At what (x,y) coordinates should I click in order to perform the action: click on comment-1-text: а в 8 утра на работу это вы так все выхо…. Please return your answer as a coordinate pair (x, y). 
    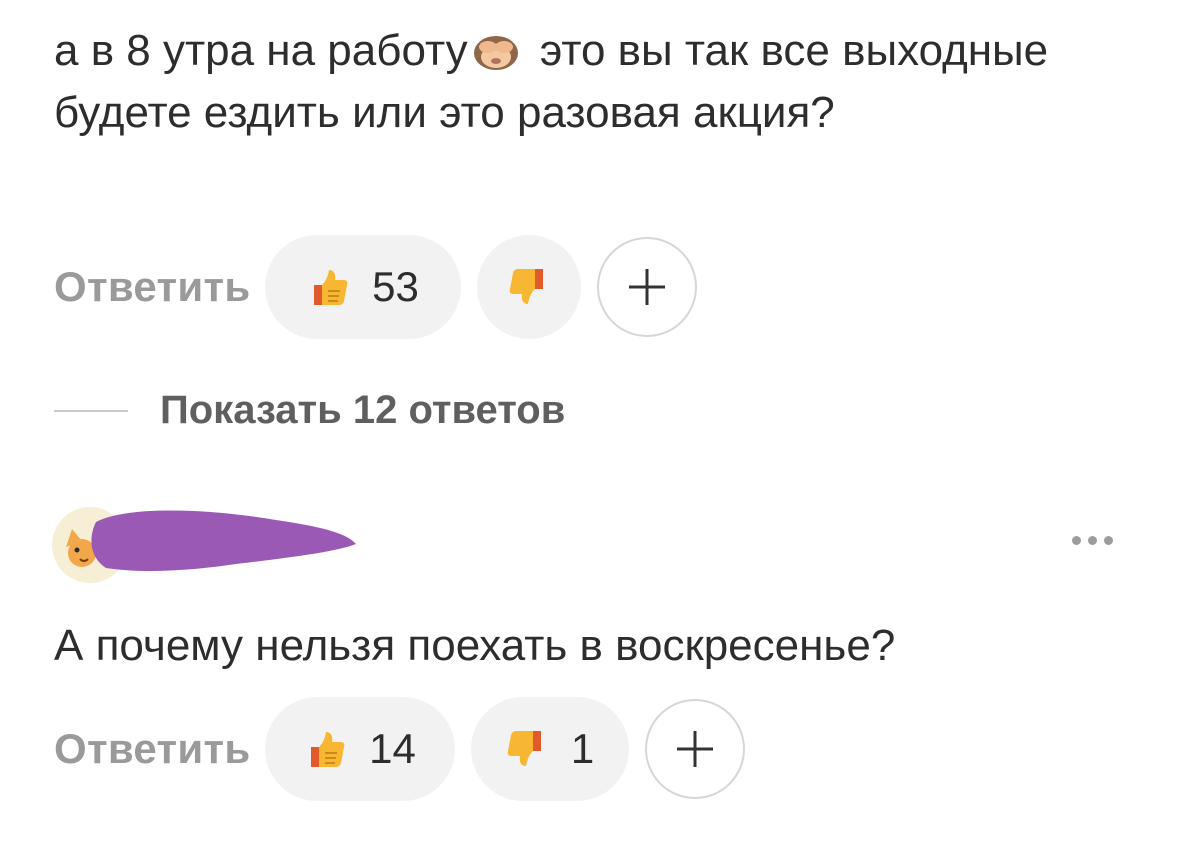
    Looking at the image, I should click on (594, 82).